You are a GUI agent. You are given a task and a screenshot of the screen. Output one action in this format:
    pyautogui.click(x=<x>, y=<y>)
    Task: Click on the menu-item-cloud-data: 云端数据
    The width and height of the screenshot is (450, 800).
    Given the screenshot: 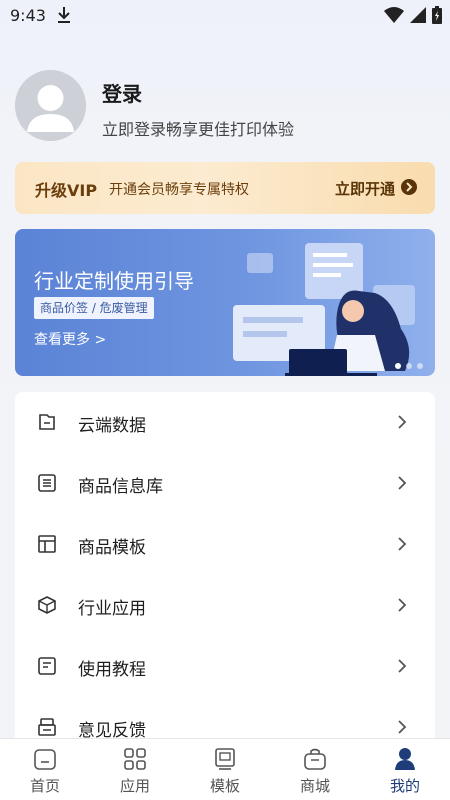 What is the action you would take?
    pyautogui.click(x=225, y=422)
    